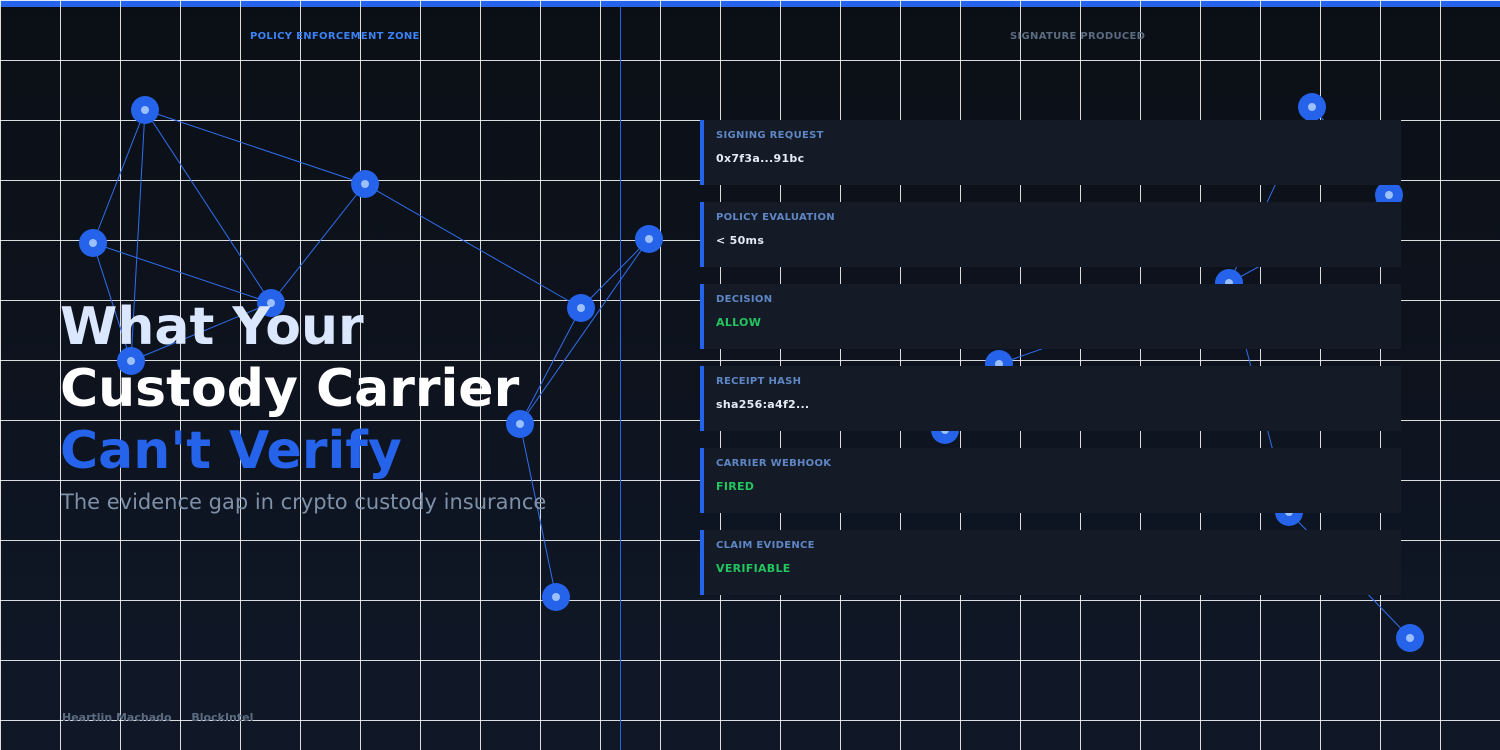 The width and height of the screenshot is (1500, 750). Describe the element at coordinates (1050, 234) in the screenshot. I see `step-card-policy-evaluation: POLICY EVALUATION < 50ms` at that location.